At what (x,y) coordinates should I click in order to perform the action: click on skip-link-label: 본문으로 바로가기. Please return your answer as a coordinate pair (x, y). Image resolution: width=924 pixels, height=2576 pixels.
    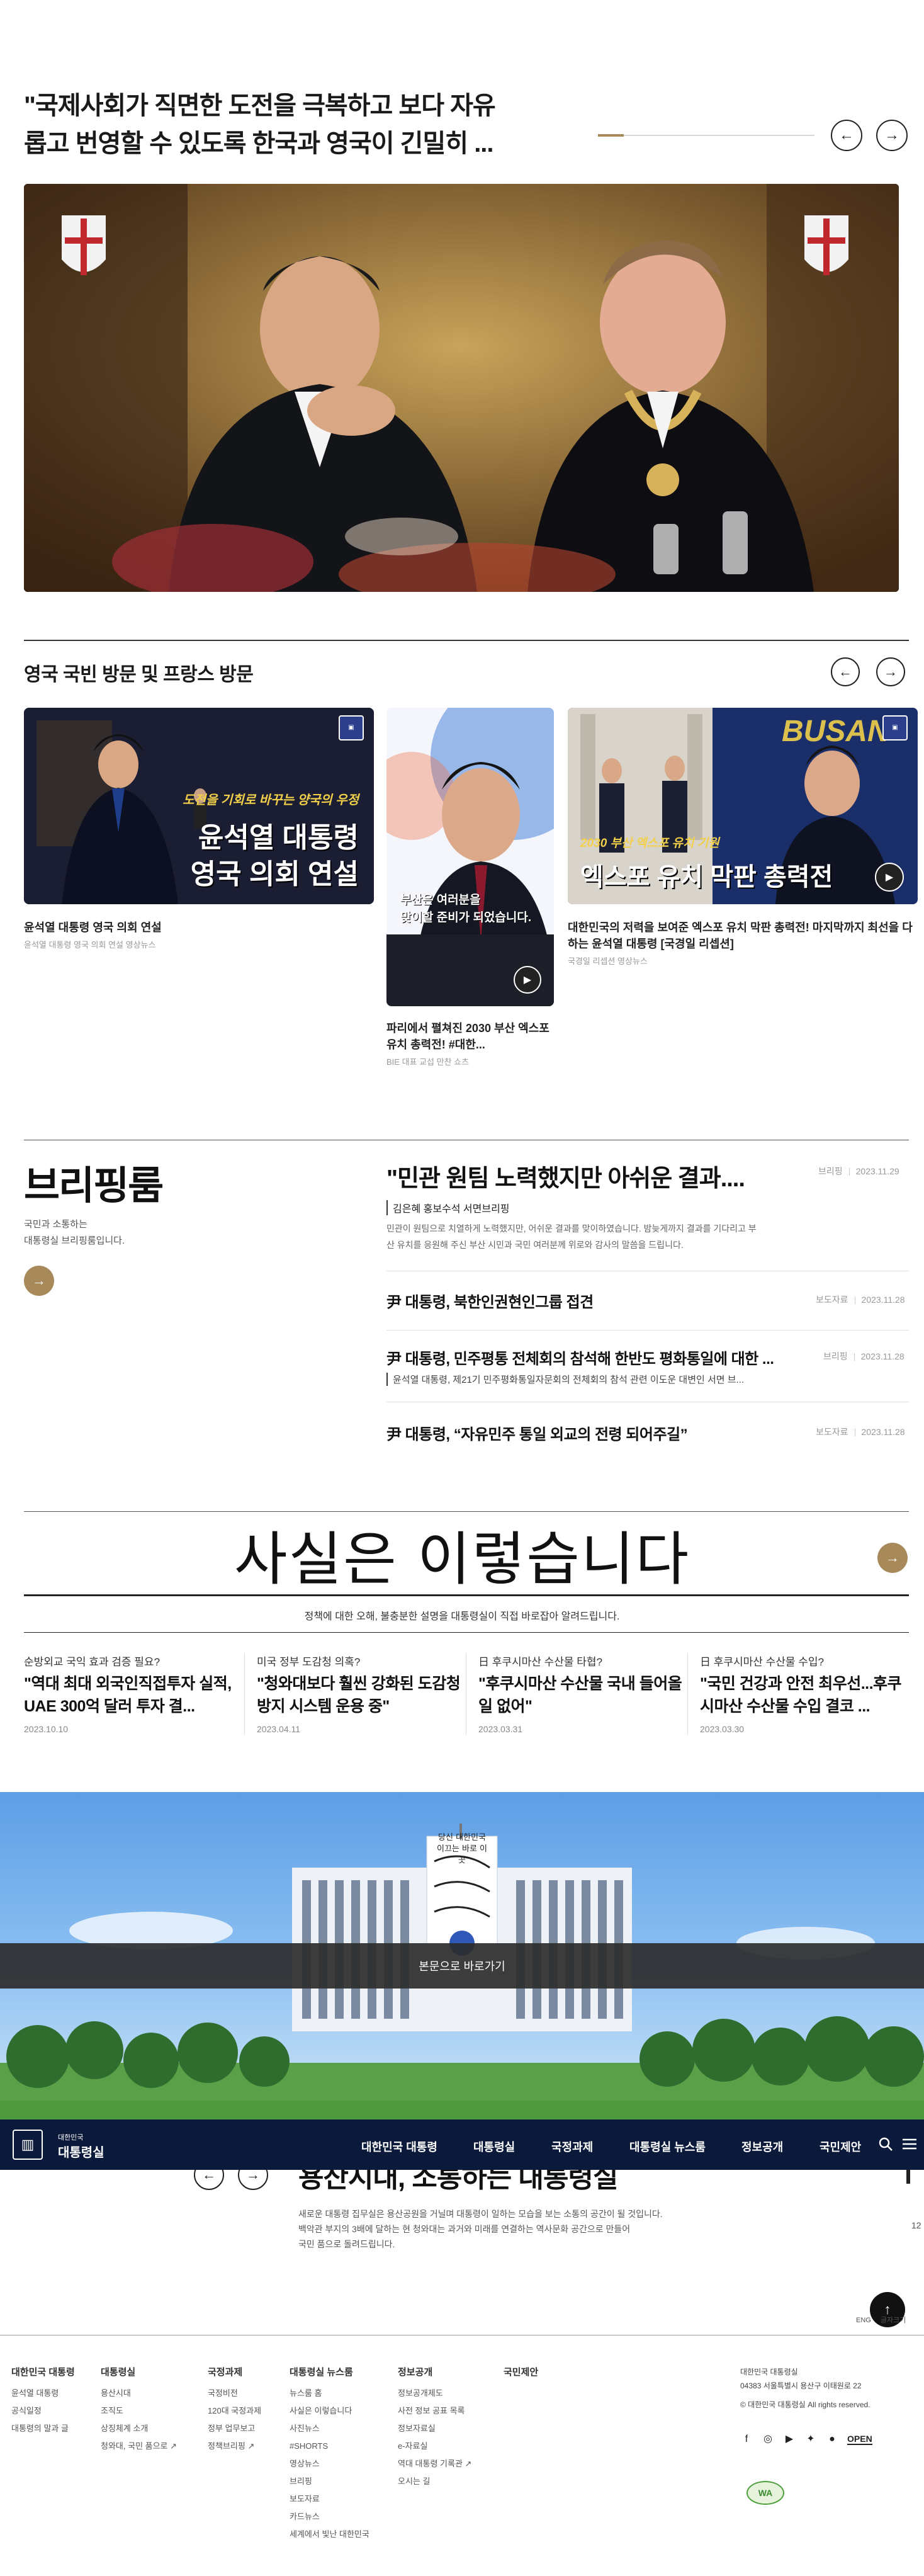
    Looking at the image, I should click on (462, 1966).